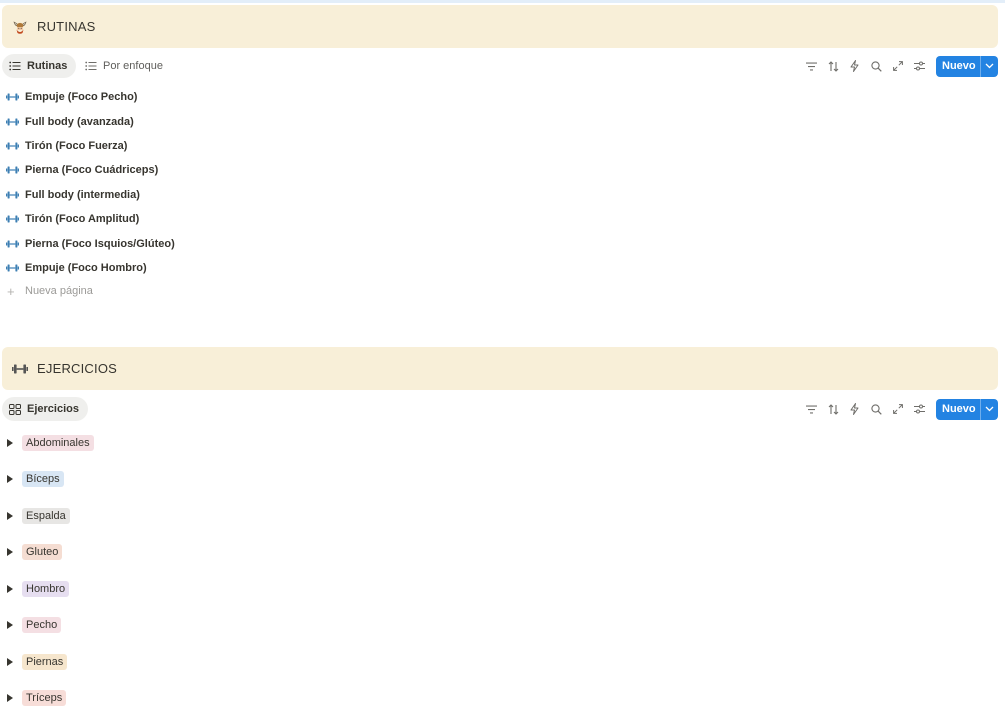 Image resolution: width=1005 pixels, height=706 pixels. What do you see at coordinates (100, 243) in the screenshot?
I see `page-title: Pierna (Foco Isquios/Glúteo)` at bounding box center [100, 243].